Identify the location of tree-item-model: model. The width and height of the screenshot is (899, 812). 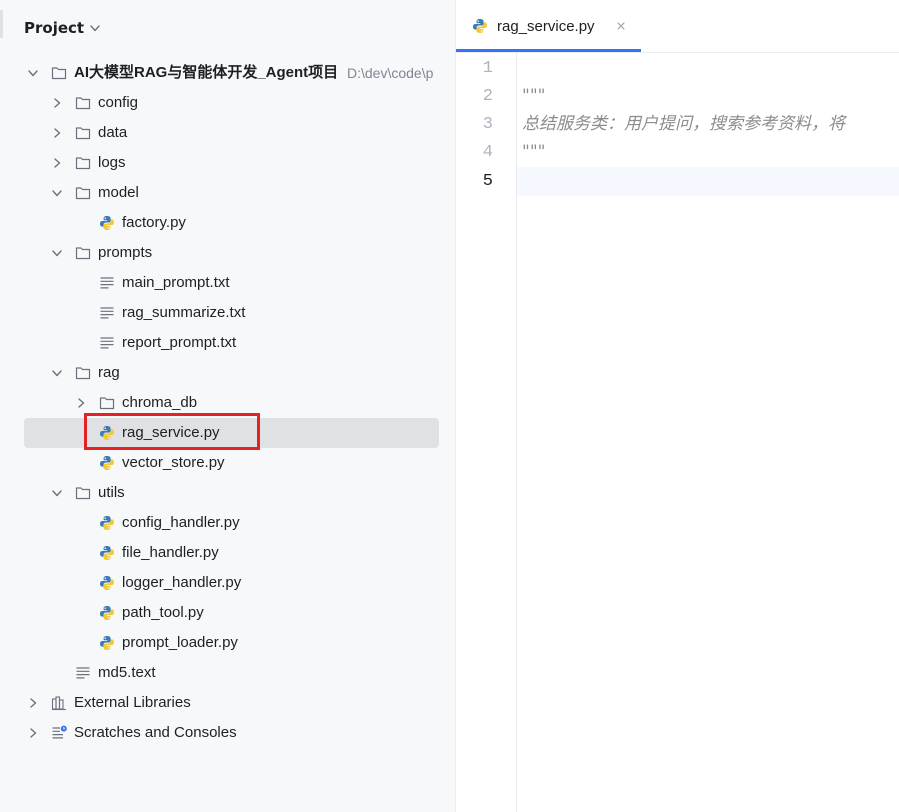
(227, 193).